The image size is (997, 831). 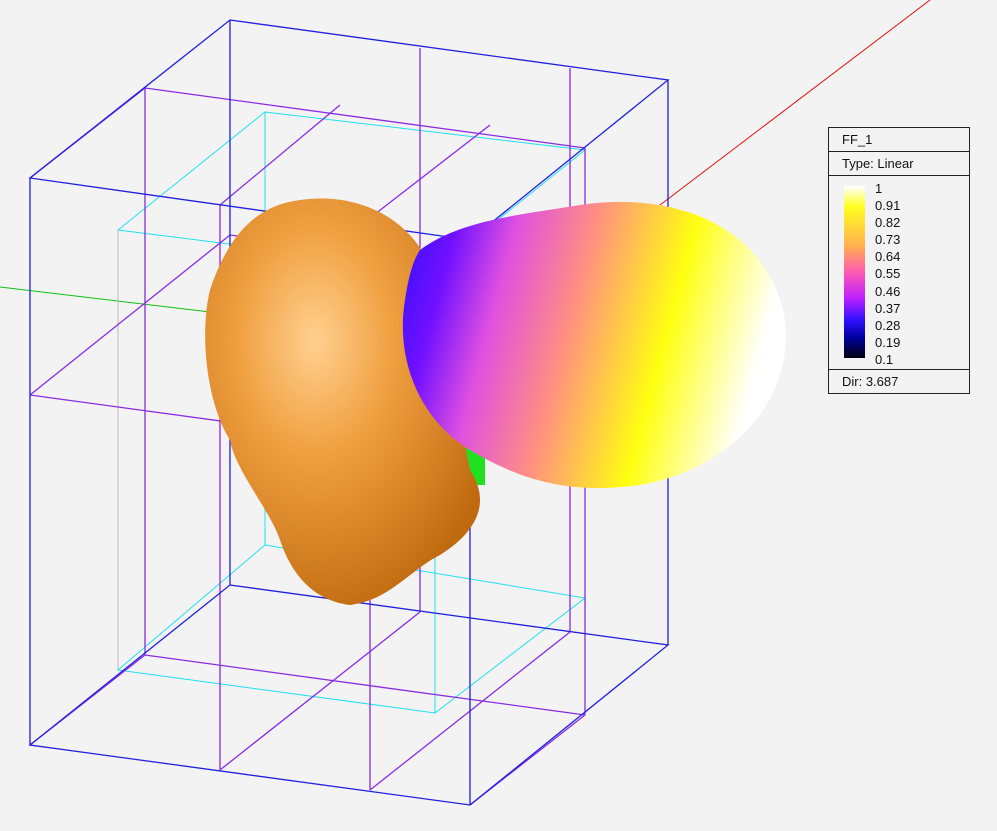 I want to click on legend-tick: 0.37, so click(x=888, y=308).